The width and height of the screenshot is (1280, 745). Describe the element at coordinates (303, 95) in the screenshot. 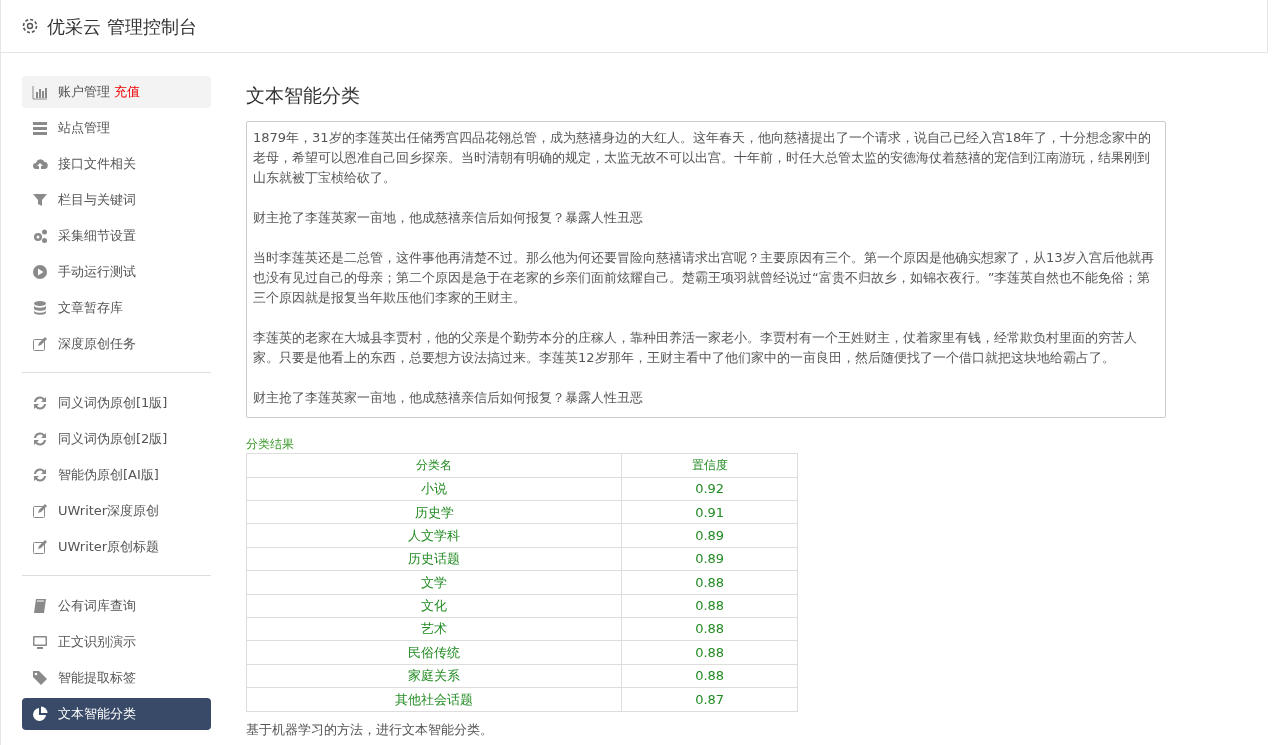

I see `page-title: 文本智能分类` at that location.